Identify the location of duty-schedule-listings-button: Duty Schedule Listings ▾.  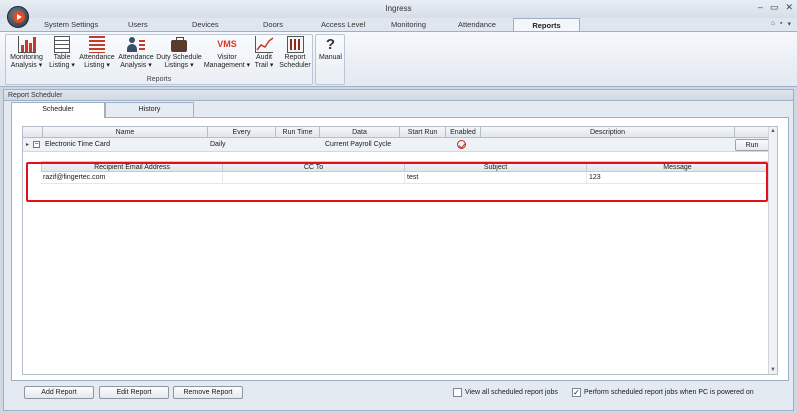
(179, 55).